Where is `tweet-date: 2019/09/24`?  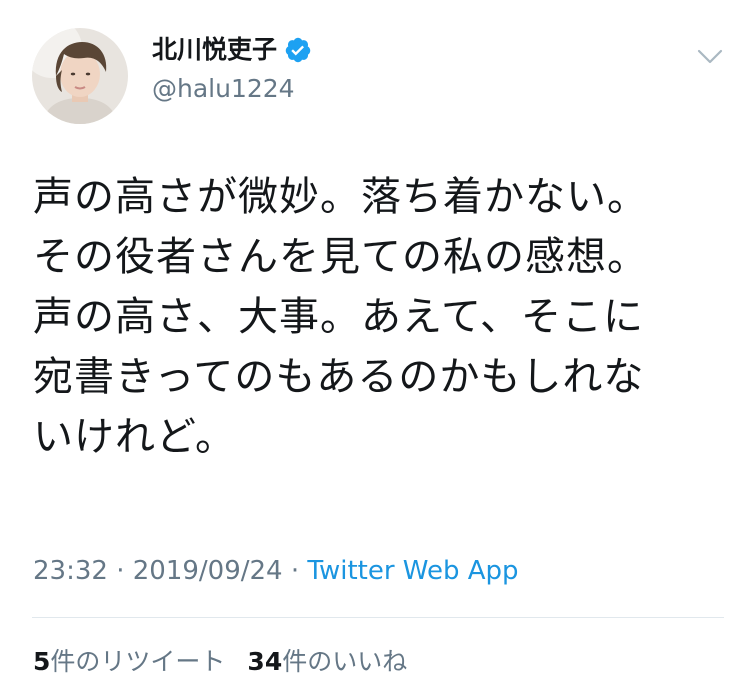
tweet-date: 2019/09/24 is located at coordinates (208, 571).